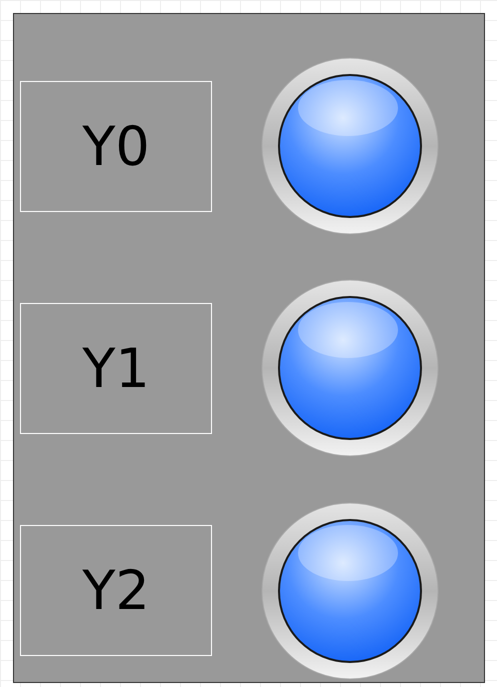  What do you see at coordinates (116, 146) in the screenshot?
I see `indicator-label: Y0` at bounding box center [116, 146].